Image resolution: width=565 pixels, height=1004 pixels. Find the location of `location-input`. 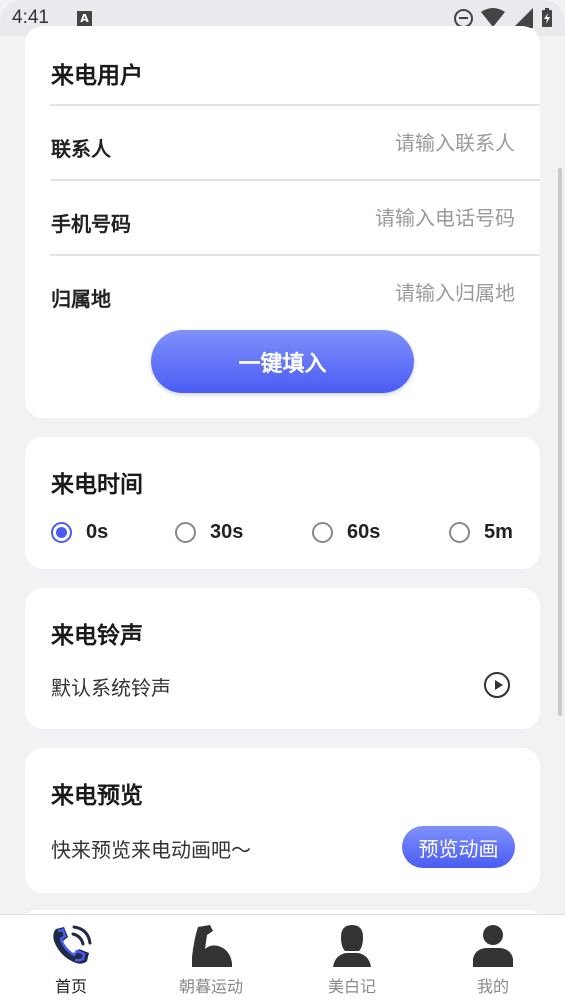

location-input is located at coordinates (405, 293).